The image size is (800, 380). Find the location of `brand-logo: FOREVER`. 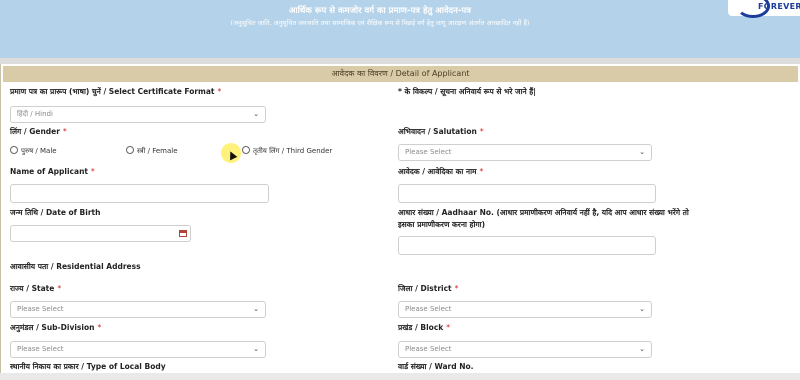

brand-logo: FOREVER is located at coordinates (764, 9).